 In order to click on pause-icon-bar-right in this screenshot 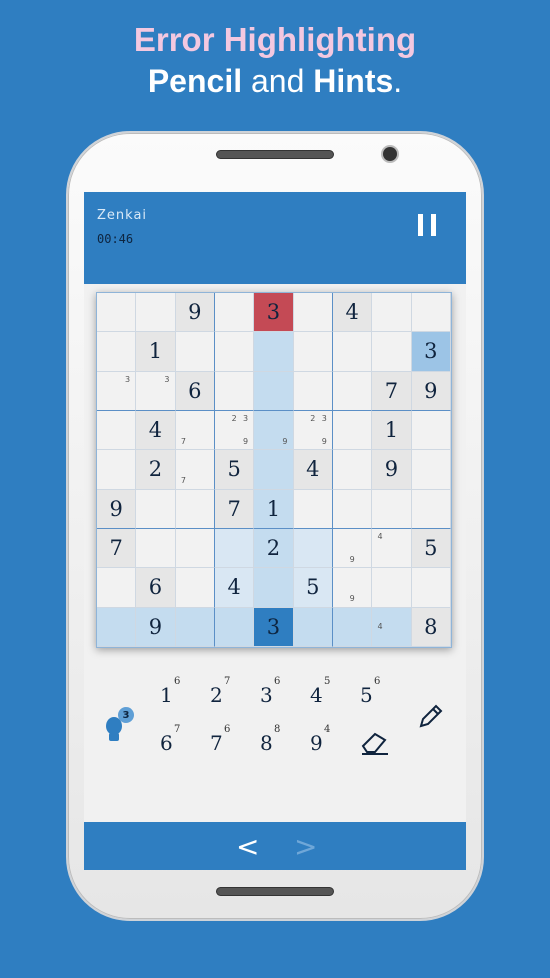, I will do `click(433, 225)`.